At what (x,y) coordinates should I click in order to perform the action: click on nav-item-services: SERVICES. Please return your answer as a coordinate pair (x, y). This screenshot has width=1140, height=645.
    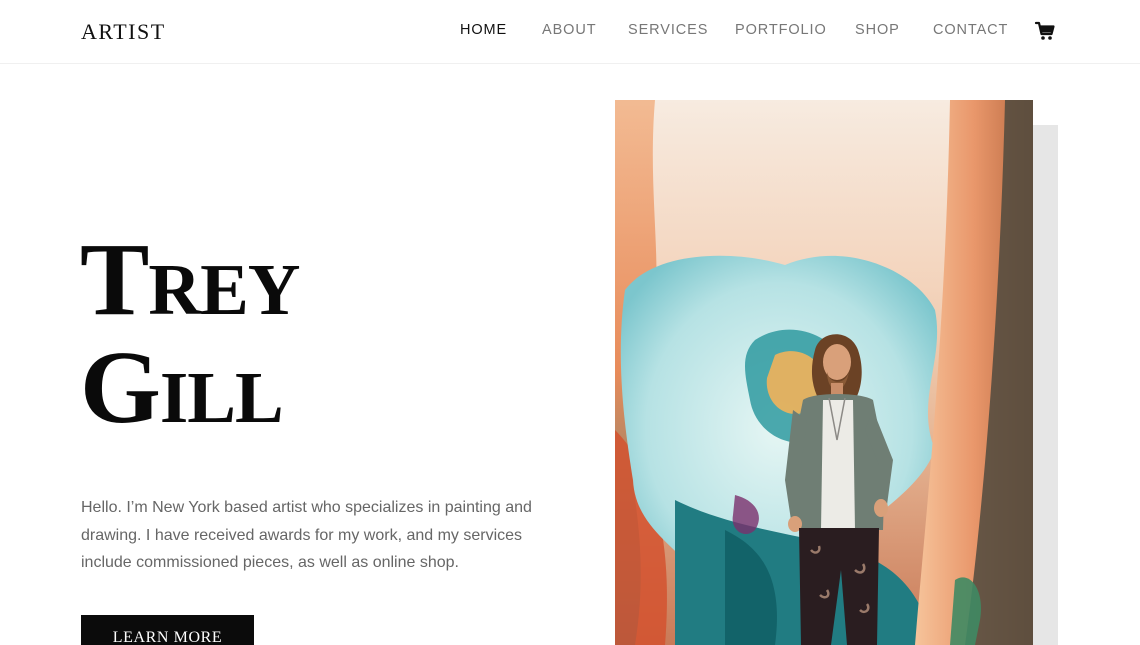
    Looking at the image, I should click on (668, 30).